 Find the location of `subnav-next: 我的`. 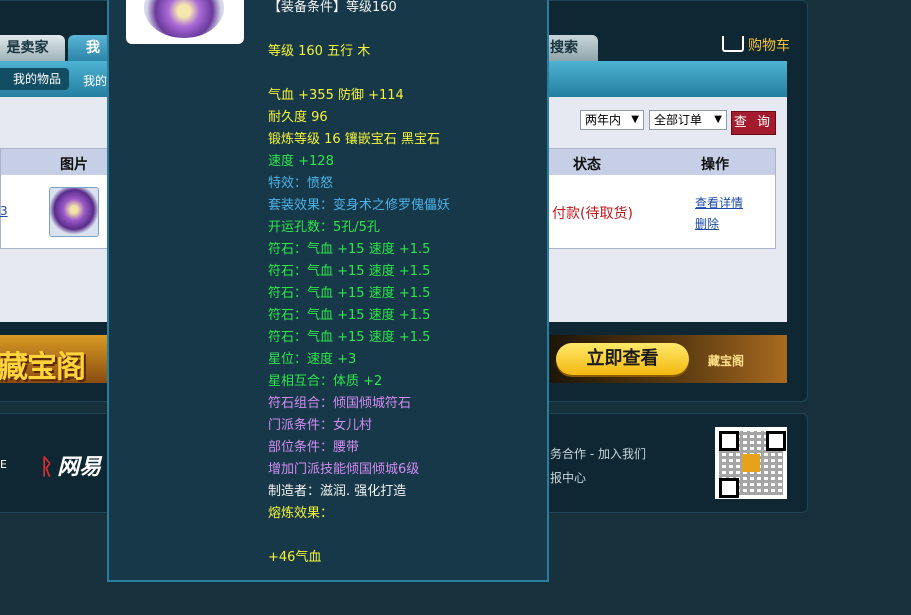

subnav-next: 我的 is located at coordinates (95, 80).